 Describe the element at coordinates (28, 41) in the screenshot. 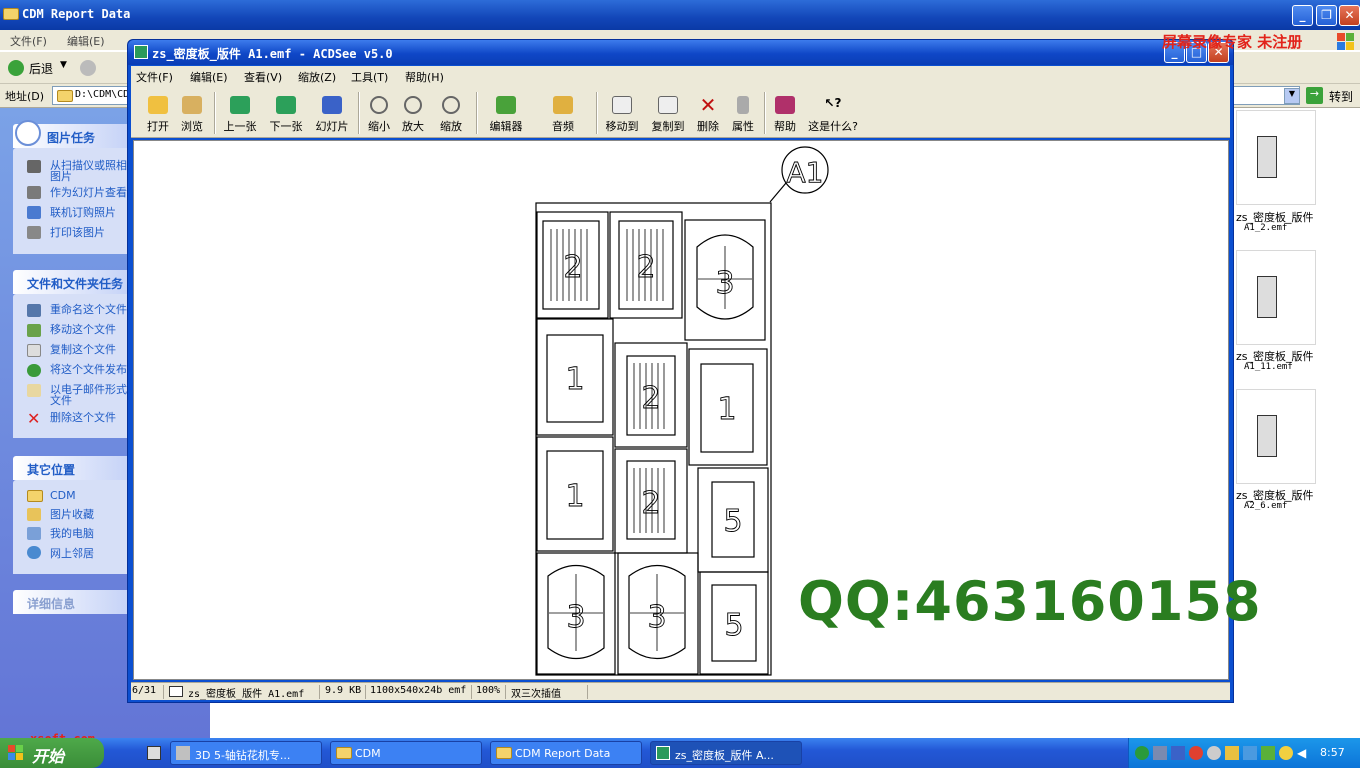

I see `explorer-menu-file: 文件(F)` at that location.